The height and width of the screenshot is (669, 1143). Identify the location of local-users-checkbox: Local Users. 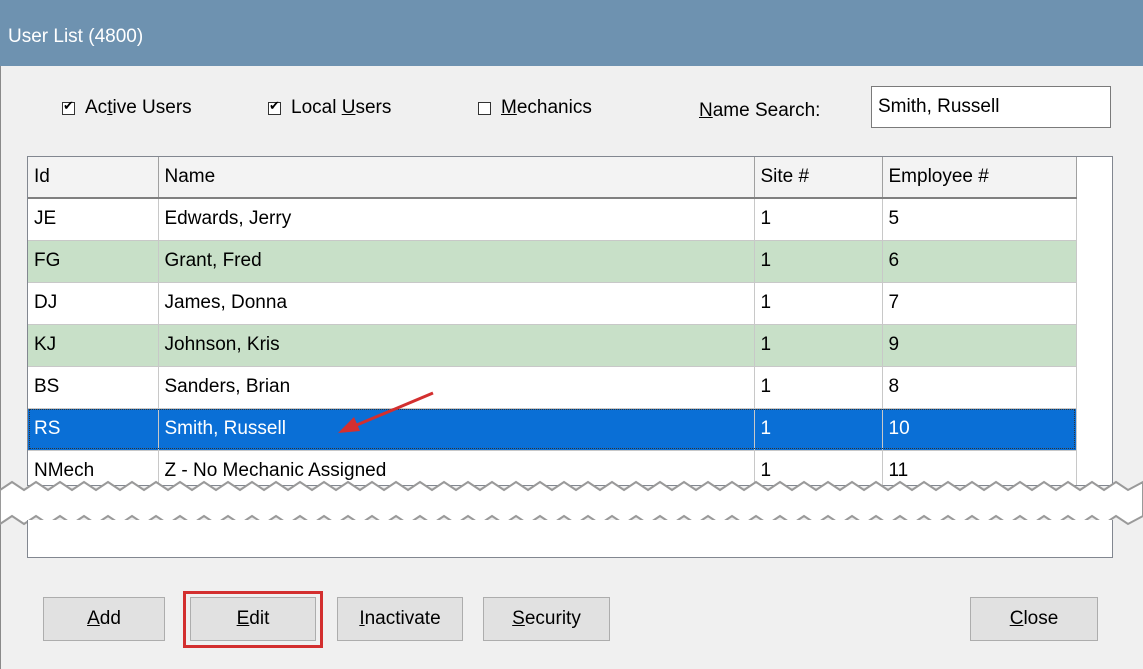
(329, 108).